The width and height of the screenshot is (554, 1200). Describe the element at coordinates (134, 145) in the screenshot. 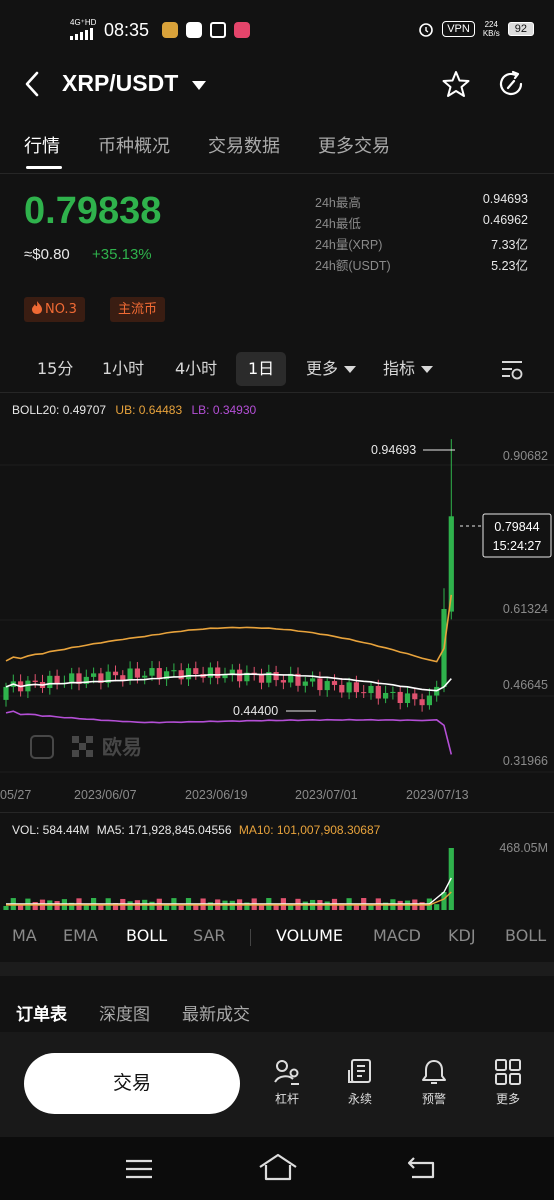

I see `tab-coin-overview: 币种概况` at that location.